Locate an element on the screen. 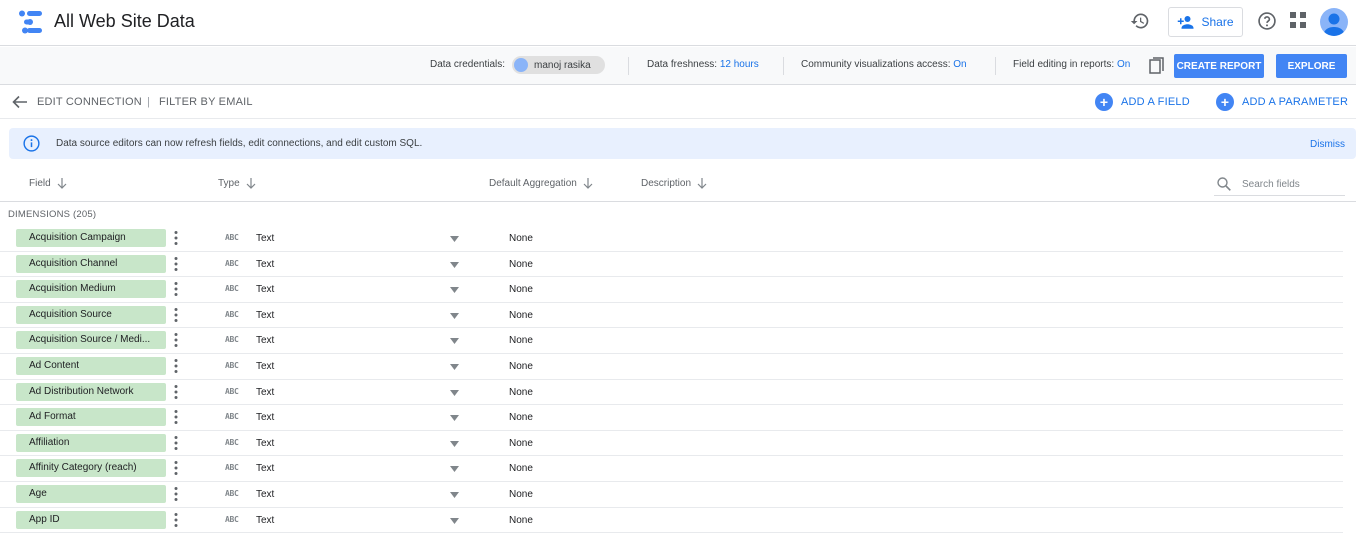 The height and width of the screenshot is (533, 1356). add-field-button: + ADD A FIELD is located at coordinates (1142, 102).